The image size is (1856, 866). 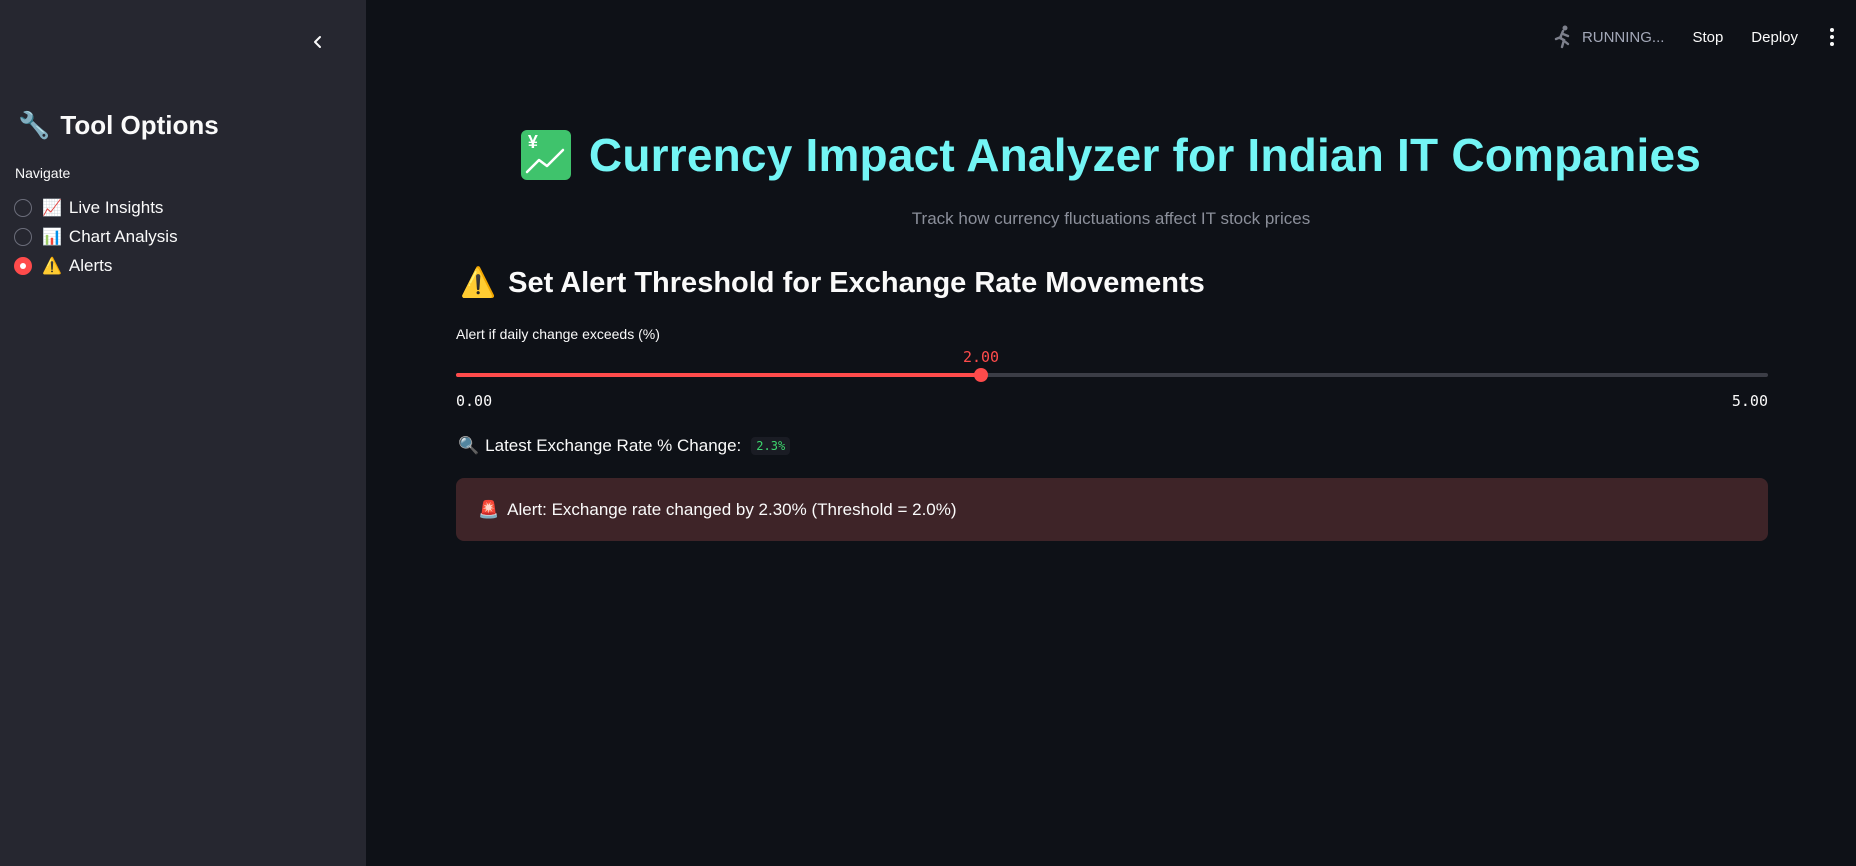 I want to click on chart-with-yen-icon: ¥, so click(x=545, y=155).